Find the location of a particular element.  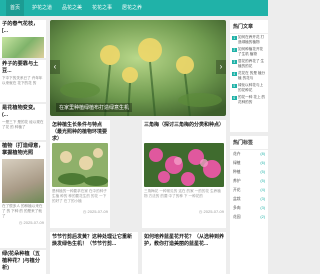

tag-item: 开花 (4) is located at coordinates (249, 190).